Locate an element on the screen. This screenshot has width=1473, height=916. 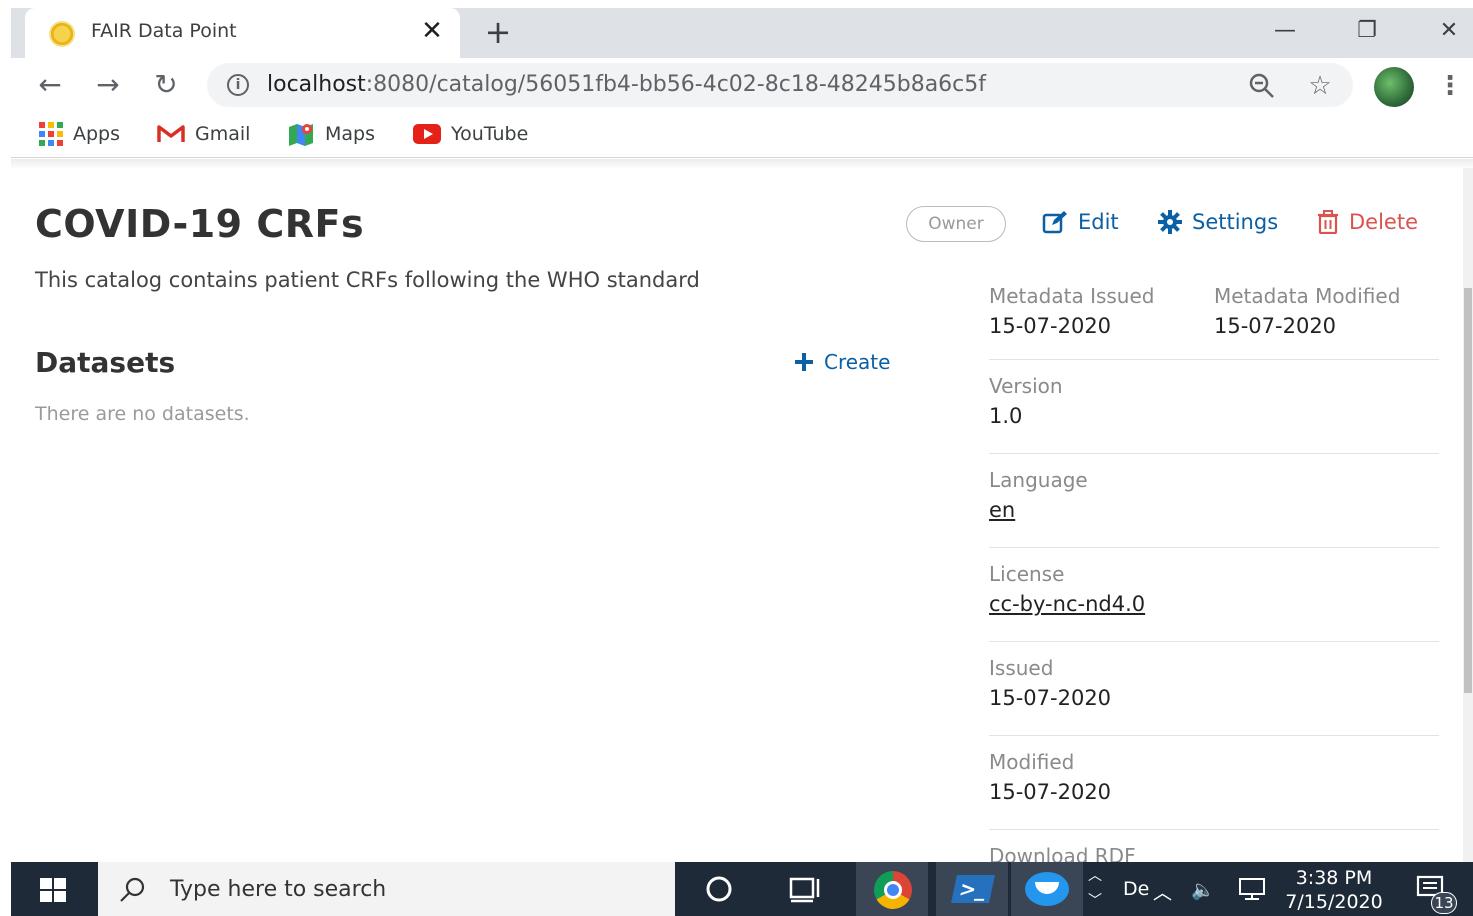
window-close-icon: ✕ is located at coordinates (1449, 31).